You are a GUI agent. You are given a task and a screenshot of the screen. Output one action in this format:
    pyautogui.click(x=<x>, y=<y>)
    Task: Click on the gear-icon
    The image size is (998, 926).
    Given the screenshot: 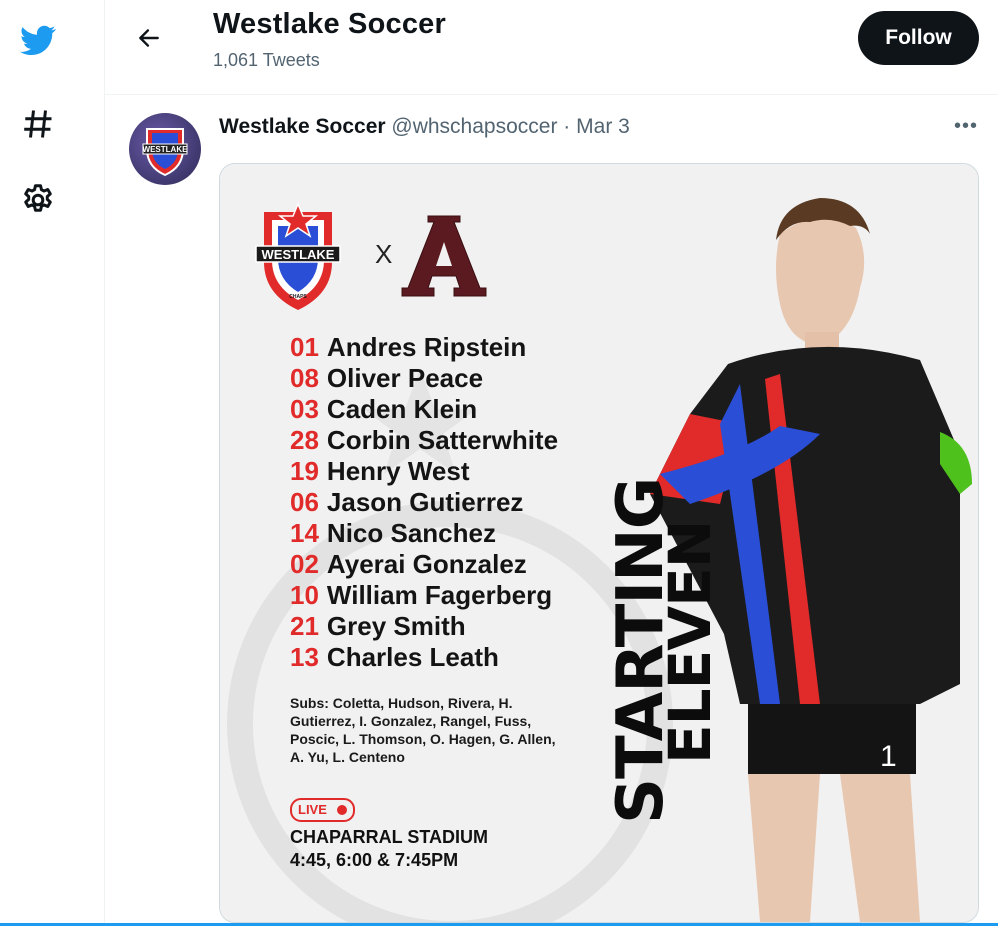 What is the action you would take?
    pyautogui.click(x=38, y=198)
    